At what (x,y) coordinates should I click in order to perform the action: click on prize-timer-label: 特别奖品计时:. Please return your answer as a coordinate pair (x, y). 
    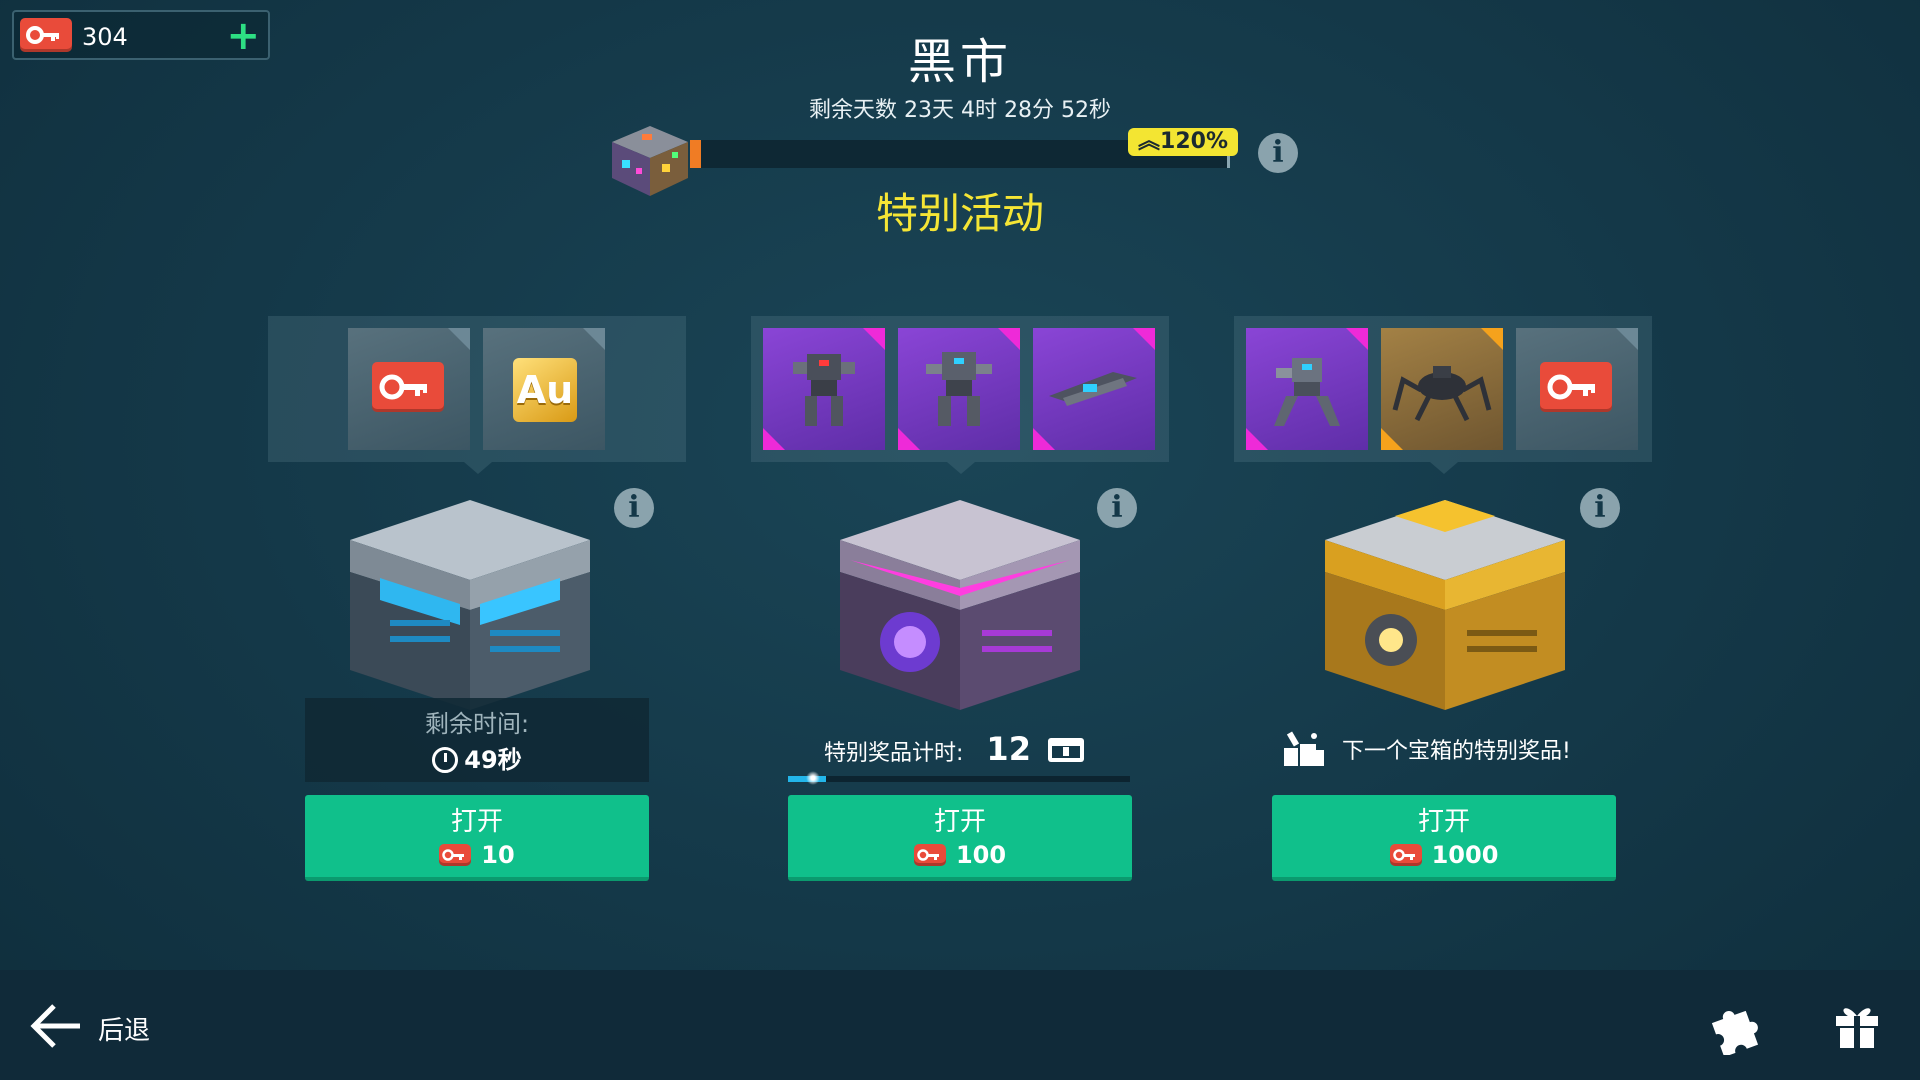
    Looking at the image, I should click on (894, 753).